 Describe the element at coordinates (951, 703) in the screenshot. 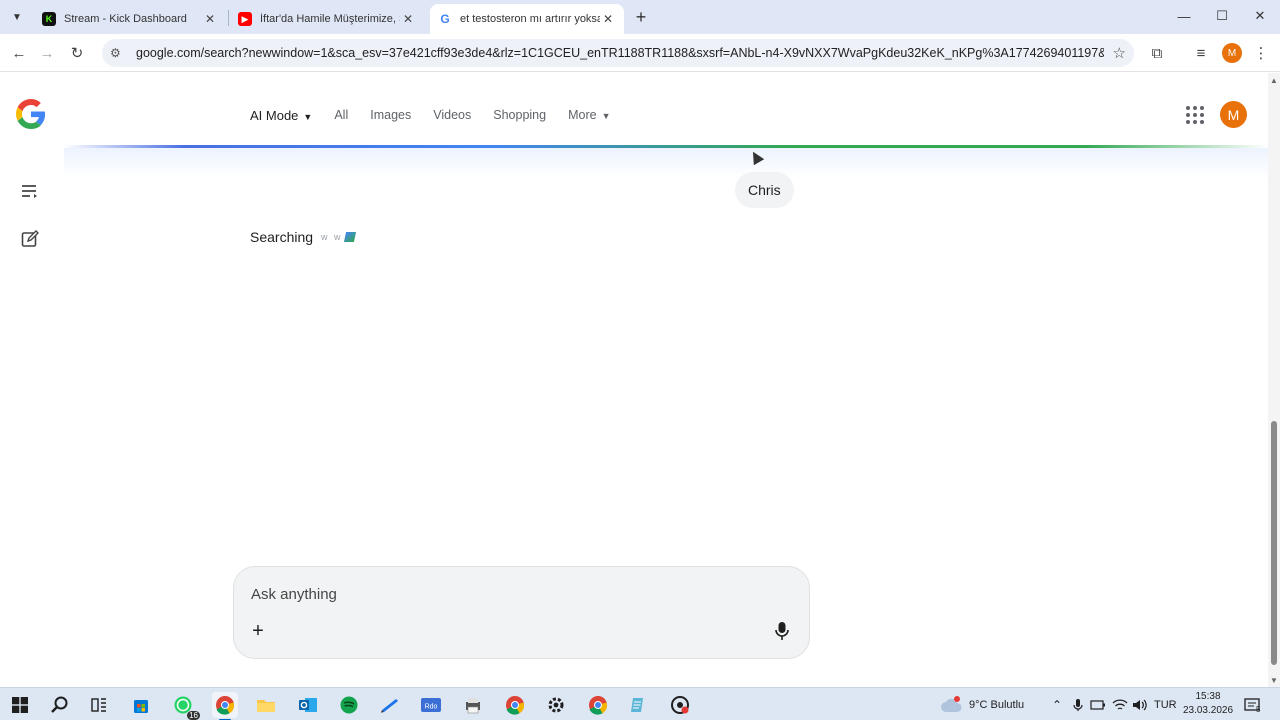

I see `cloud-icon` at that location.